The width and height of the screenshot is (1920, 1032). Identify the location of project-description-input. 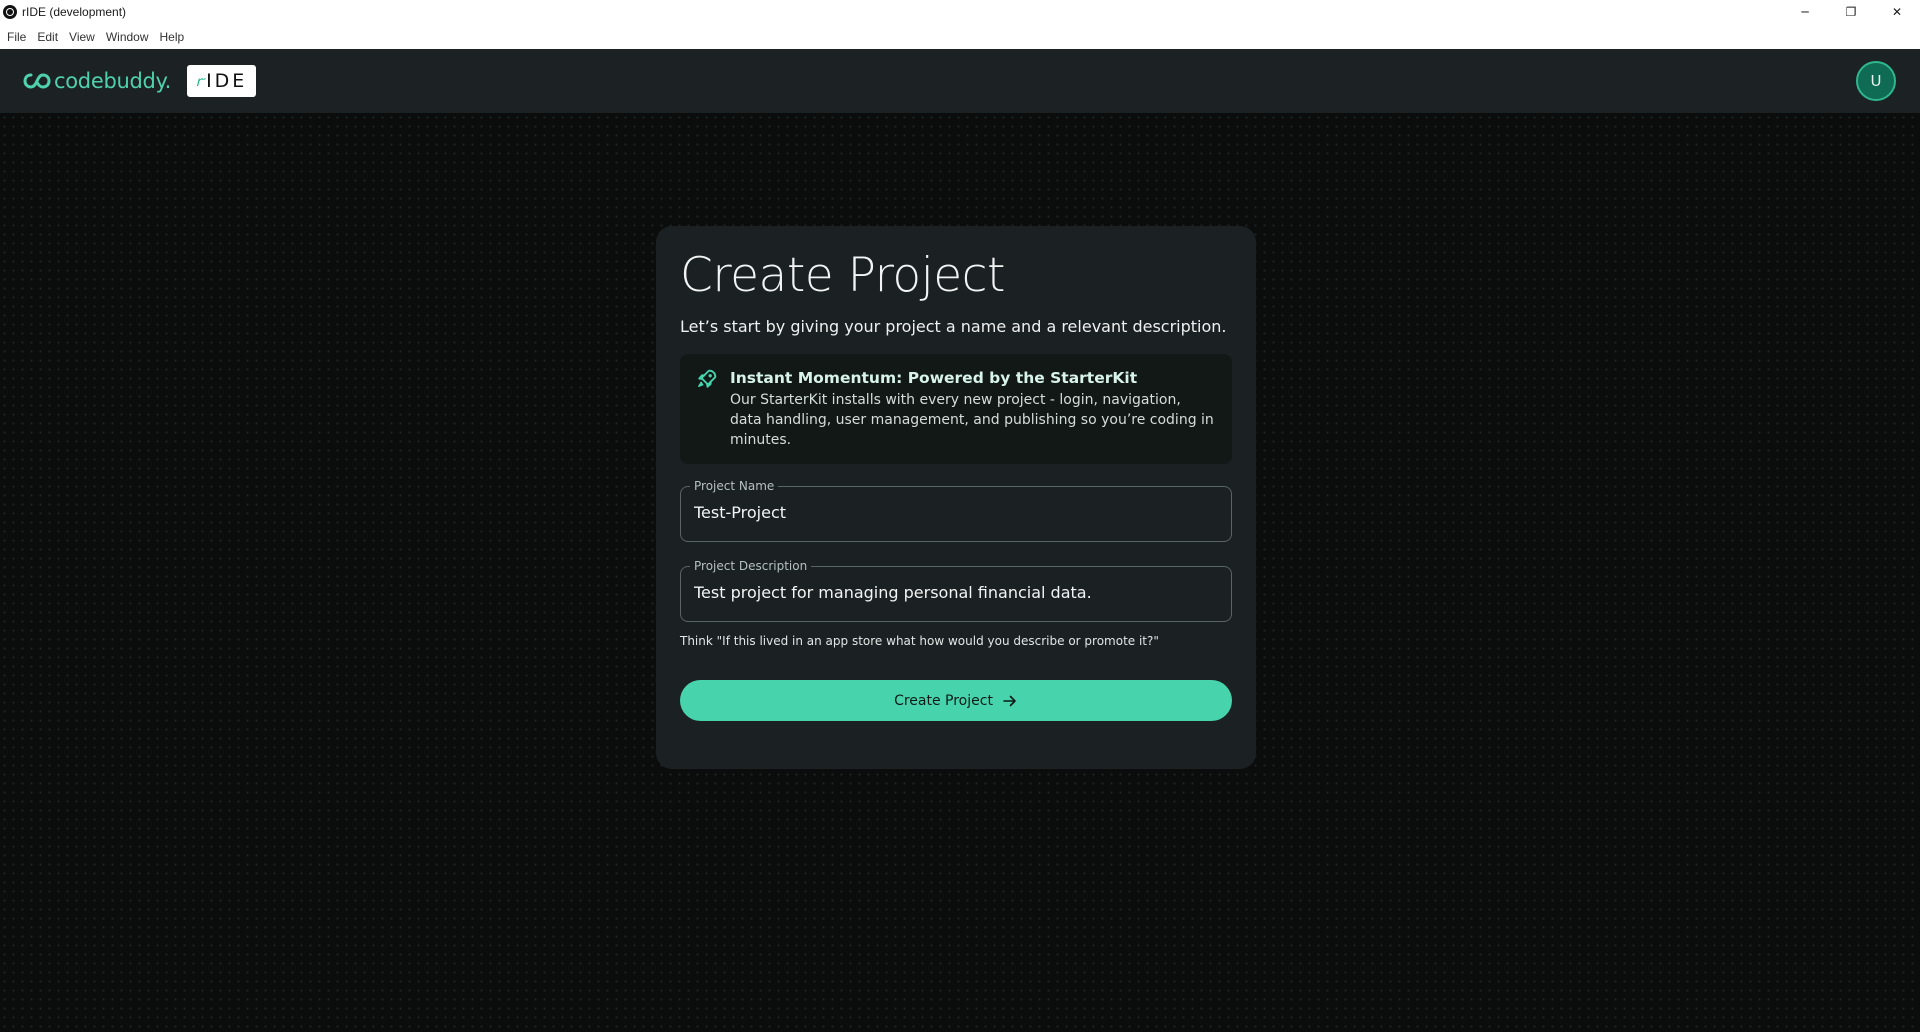
(954, 592).